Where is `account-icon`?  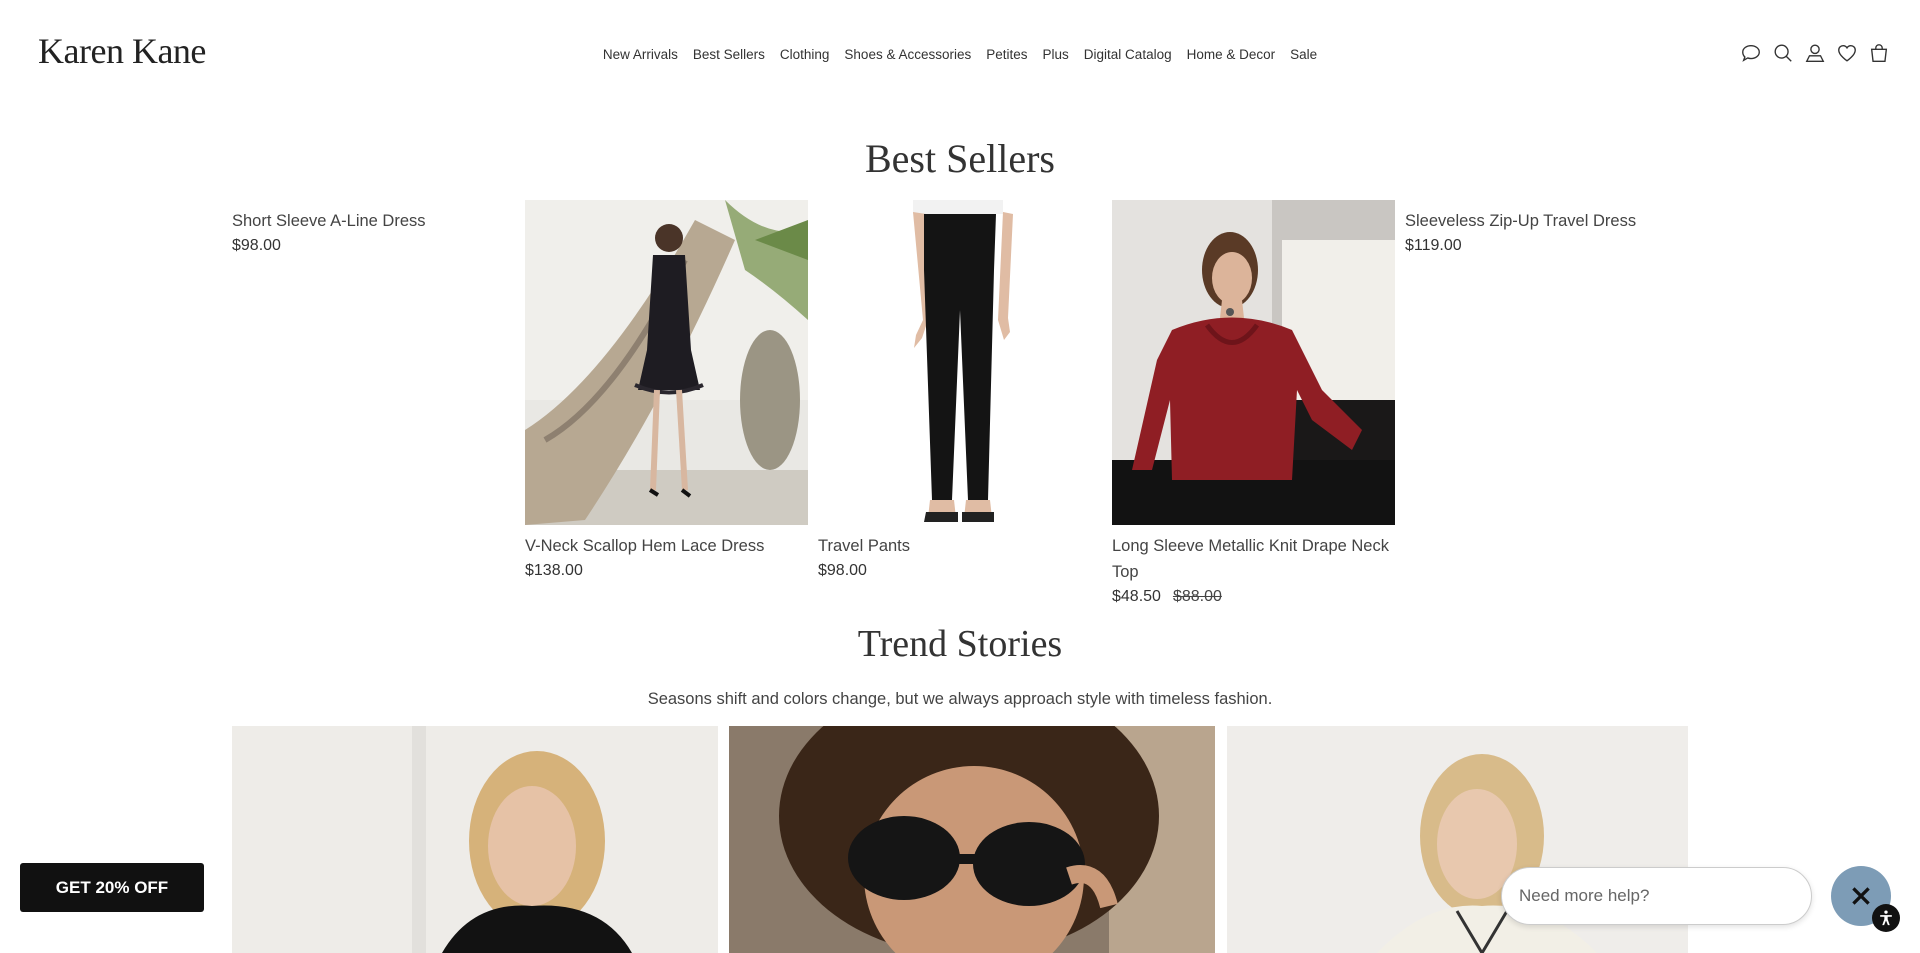 account-icon is located at coordinates (1815, 53).